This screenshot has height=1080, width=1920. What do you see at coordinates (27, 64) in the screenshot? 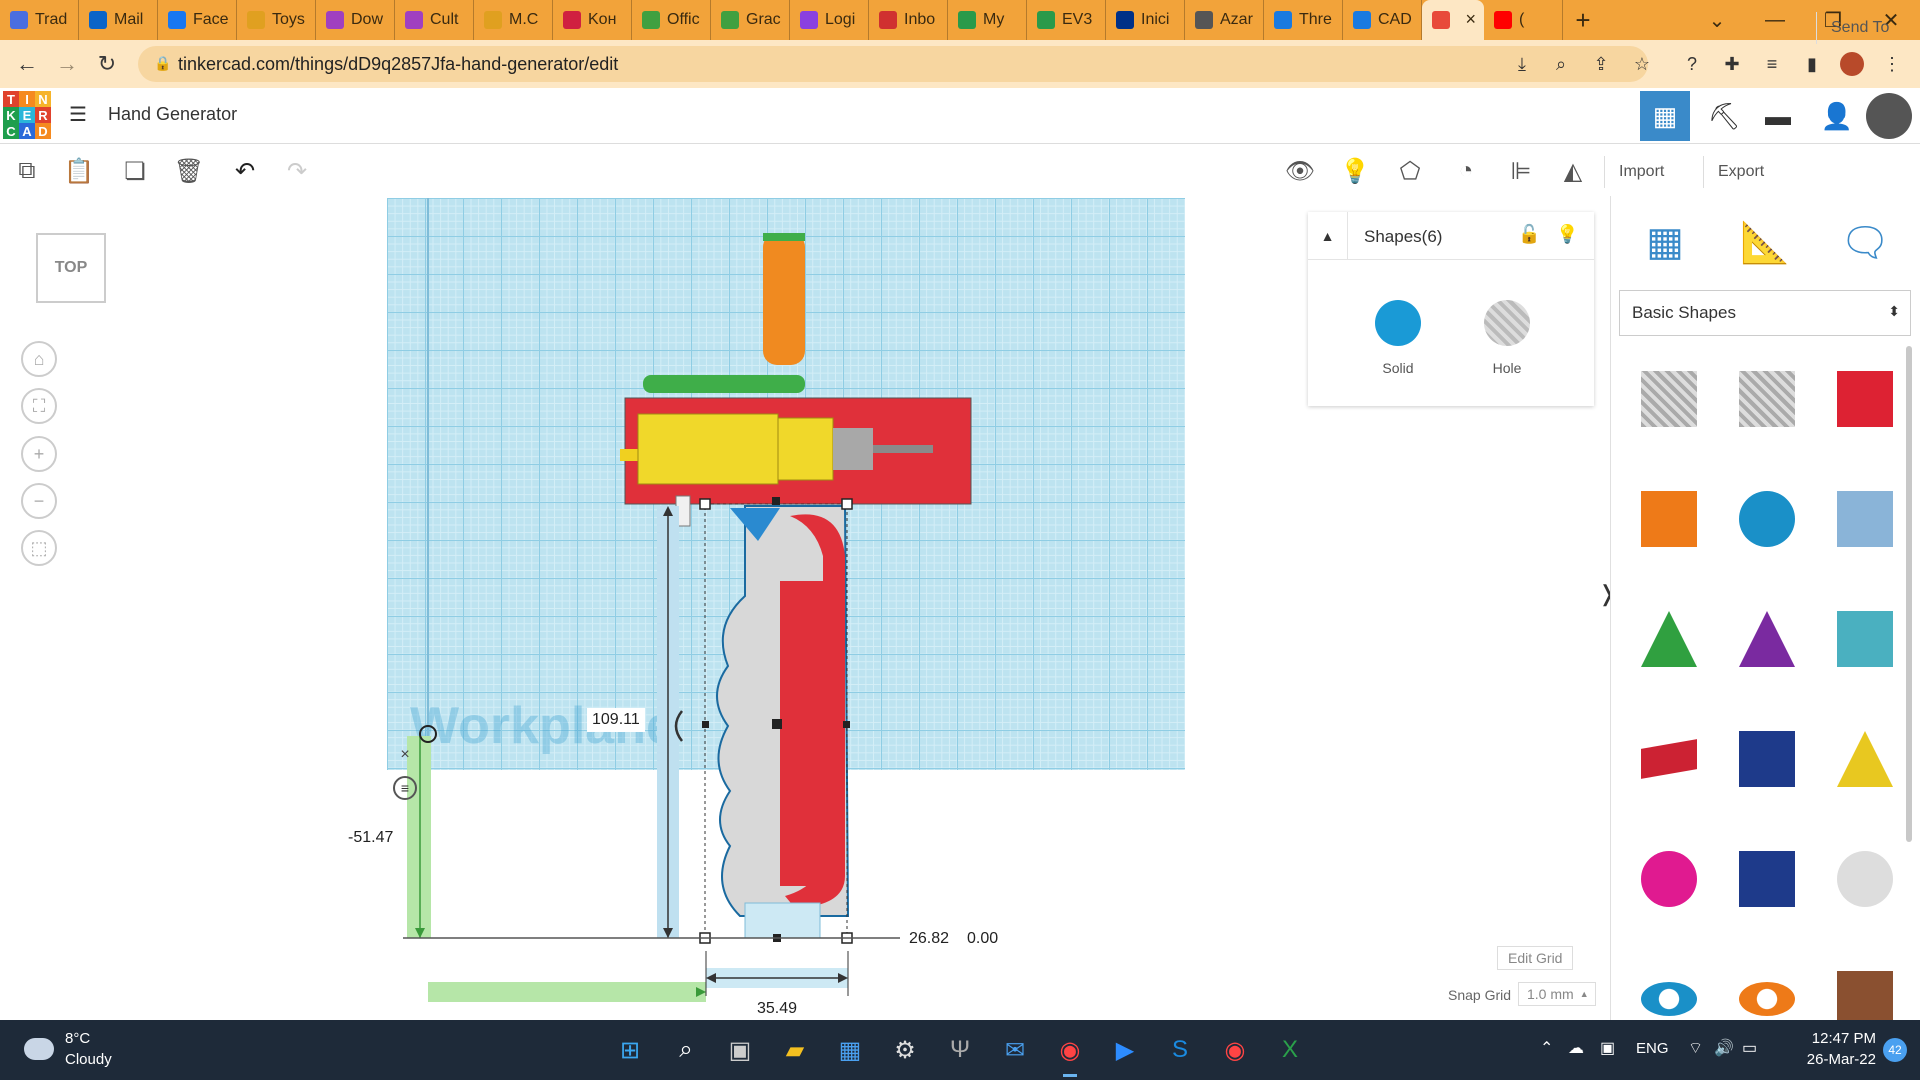
I see `back-button: ←` at bounding box center [27, 64].